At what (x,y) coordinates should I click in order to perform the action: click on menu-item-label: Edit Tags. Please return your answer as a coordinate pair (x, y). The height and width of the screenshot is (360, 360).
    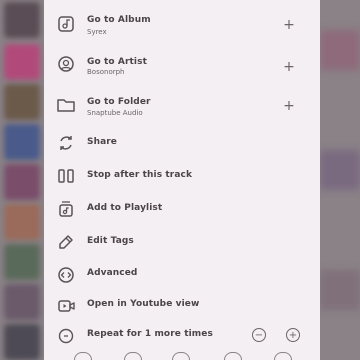
    Looking at the image, I should click on (110, 241).